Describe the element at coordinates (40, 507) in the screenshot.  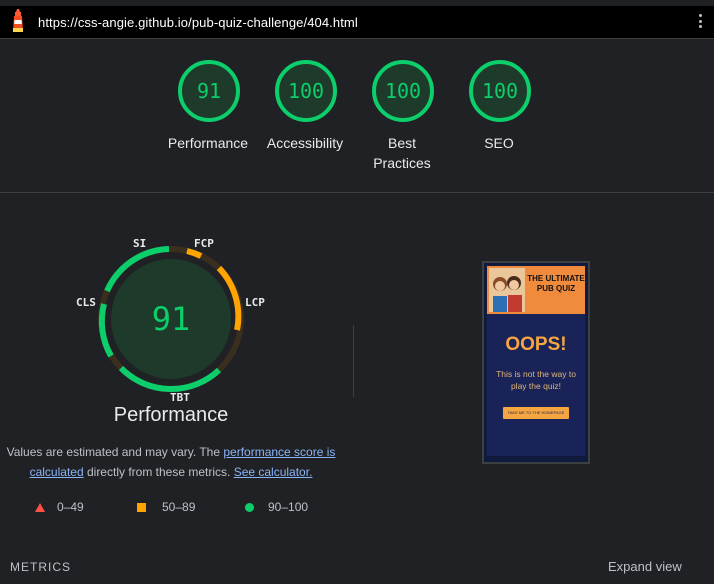
I see `triangle-icon` at that location.